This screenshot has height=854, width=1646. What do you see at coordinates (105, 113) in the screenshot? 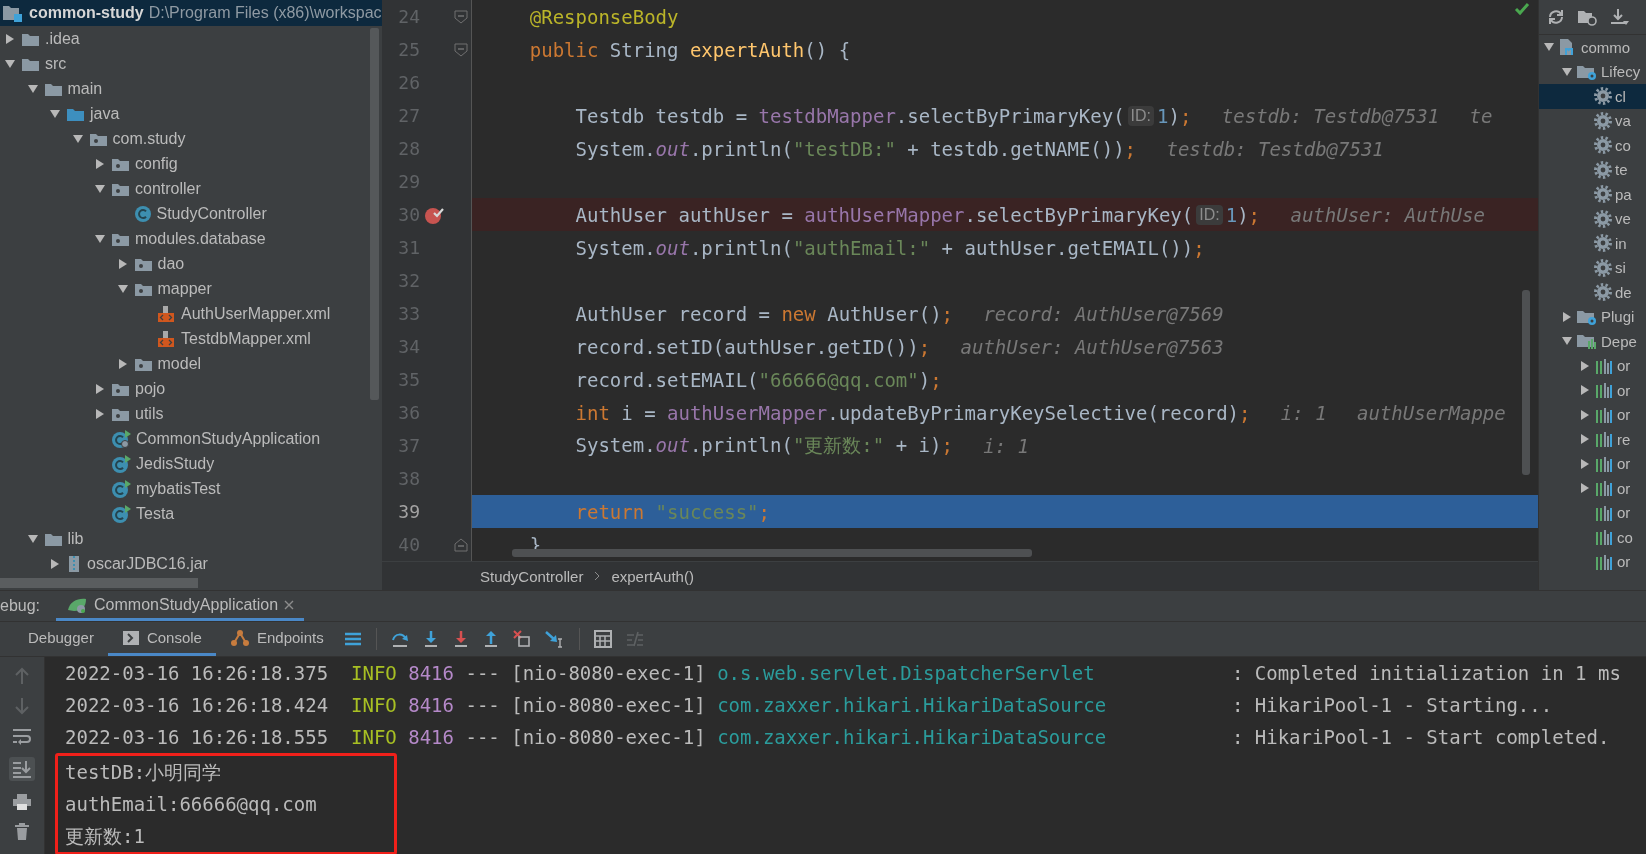
I see `tree-item: java` at bounding box center [105, 113].